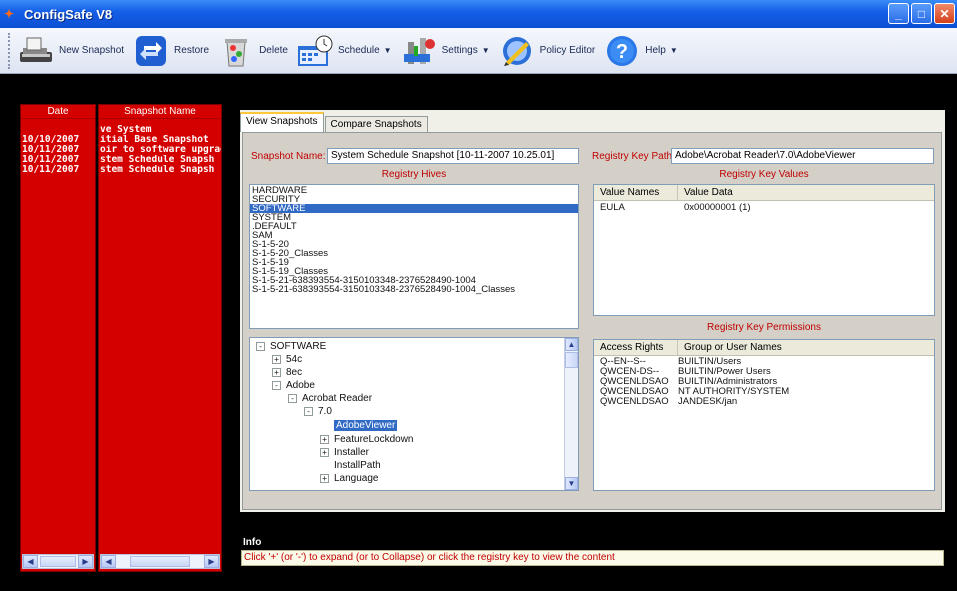  Describe the element at coordinates (921, 13) in the screenshot. I see `maximize-icon: □` at that location.